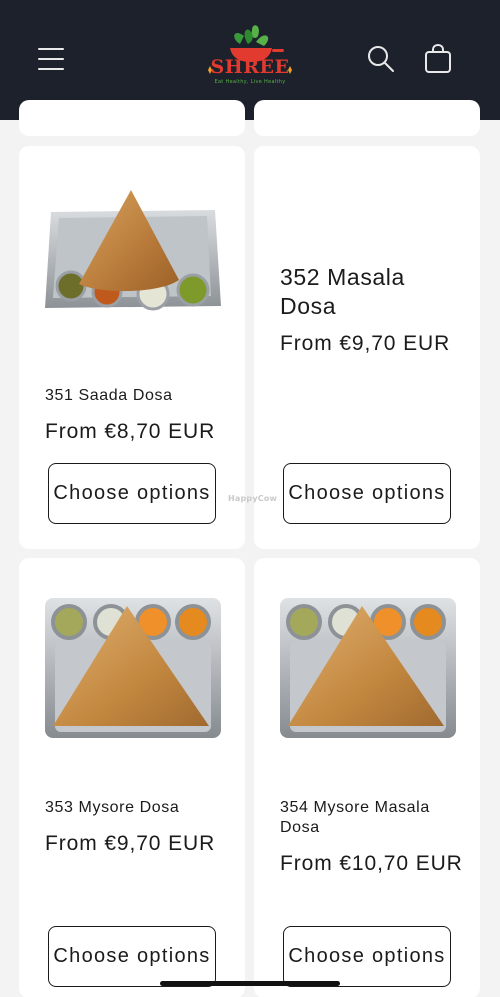  Describe the element at coordinates (138, 396) in the screenshot. I see `product-title: 351 Saada Dosa` at that location.